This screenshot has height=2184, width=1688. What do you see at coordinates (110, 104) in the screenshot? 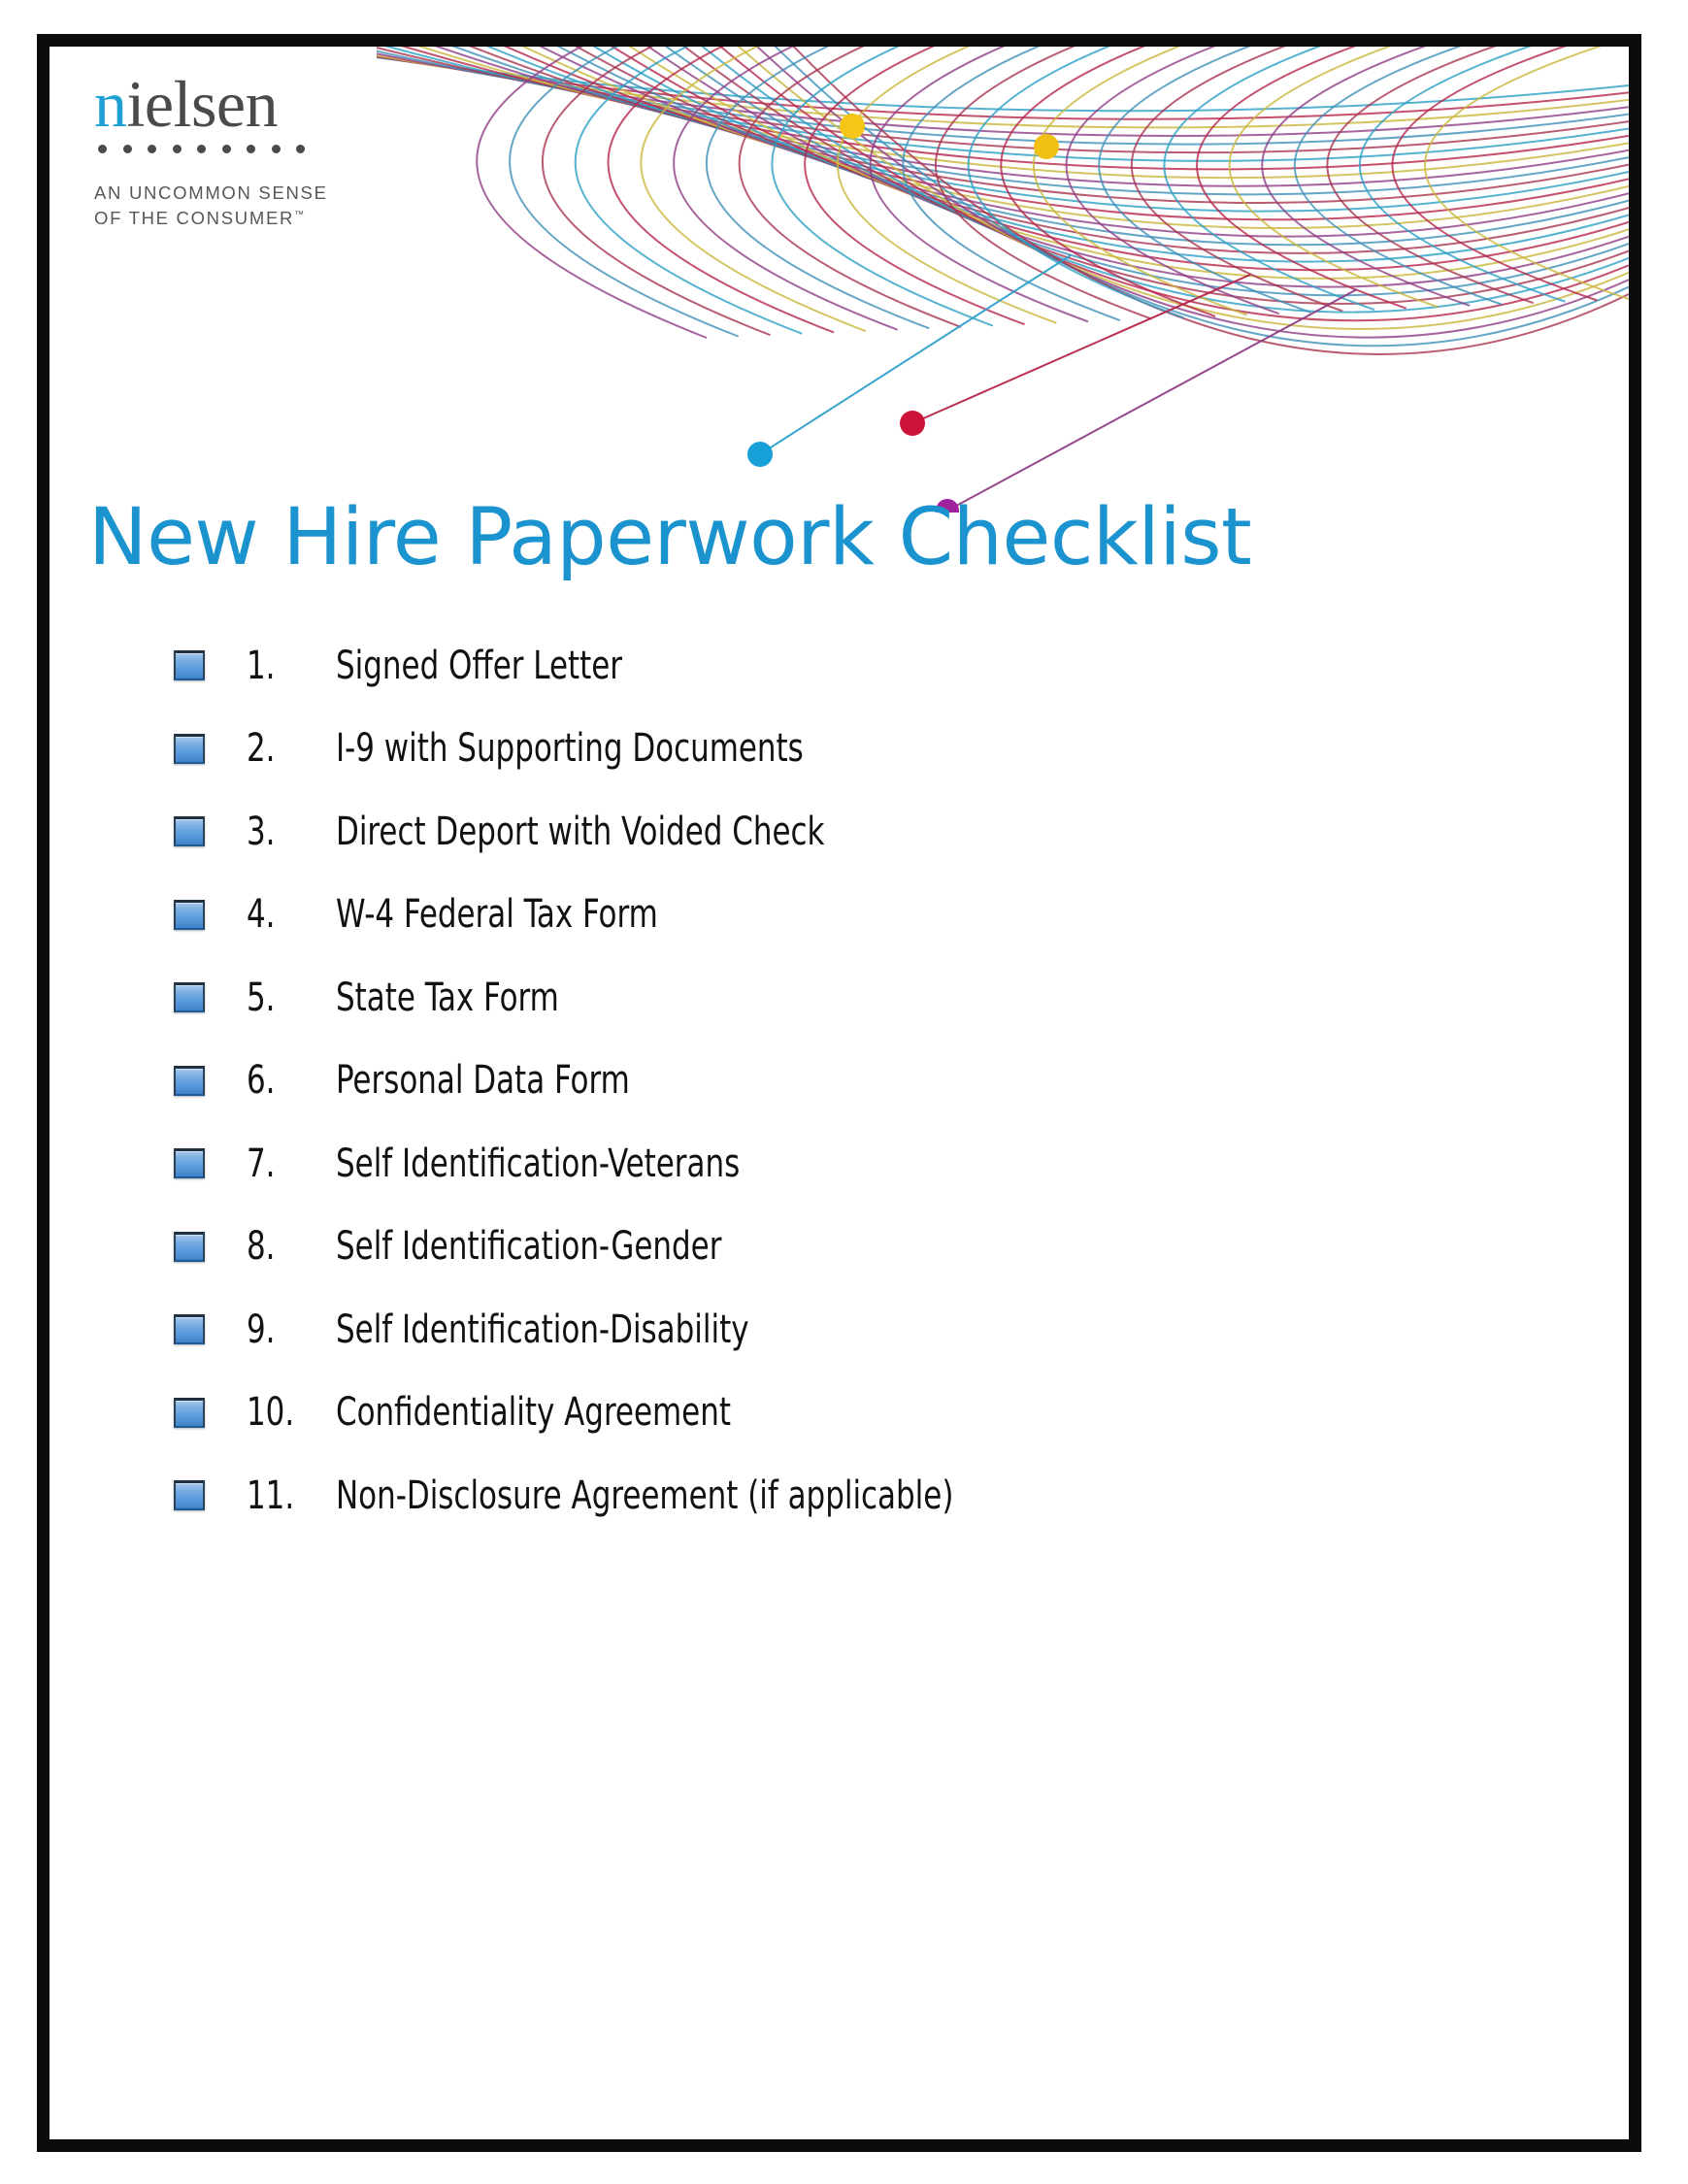
I see `logo-wordmark-accent: n` at bounding box center [110, 104].